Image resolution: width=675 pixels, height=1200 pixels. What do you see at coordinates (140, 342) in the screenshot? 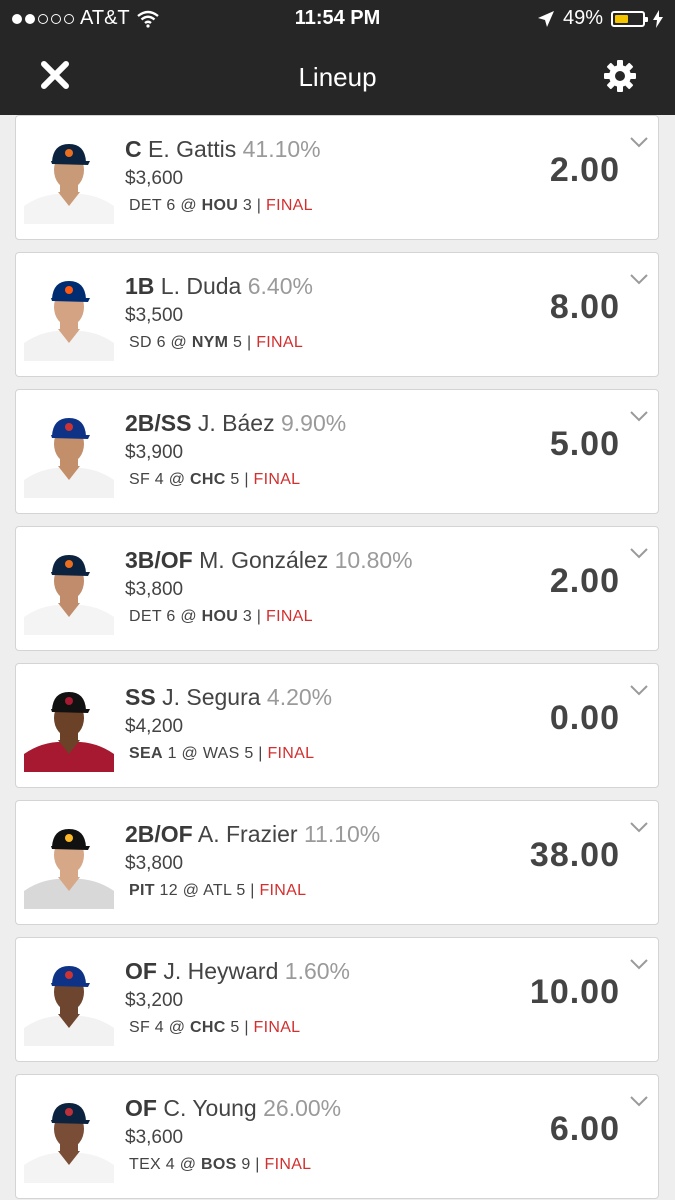
I see `away-team: SD` at bounding box center [140, 342].